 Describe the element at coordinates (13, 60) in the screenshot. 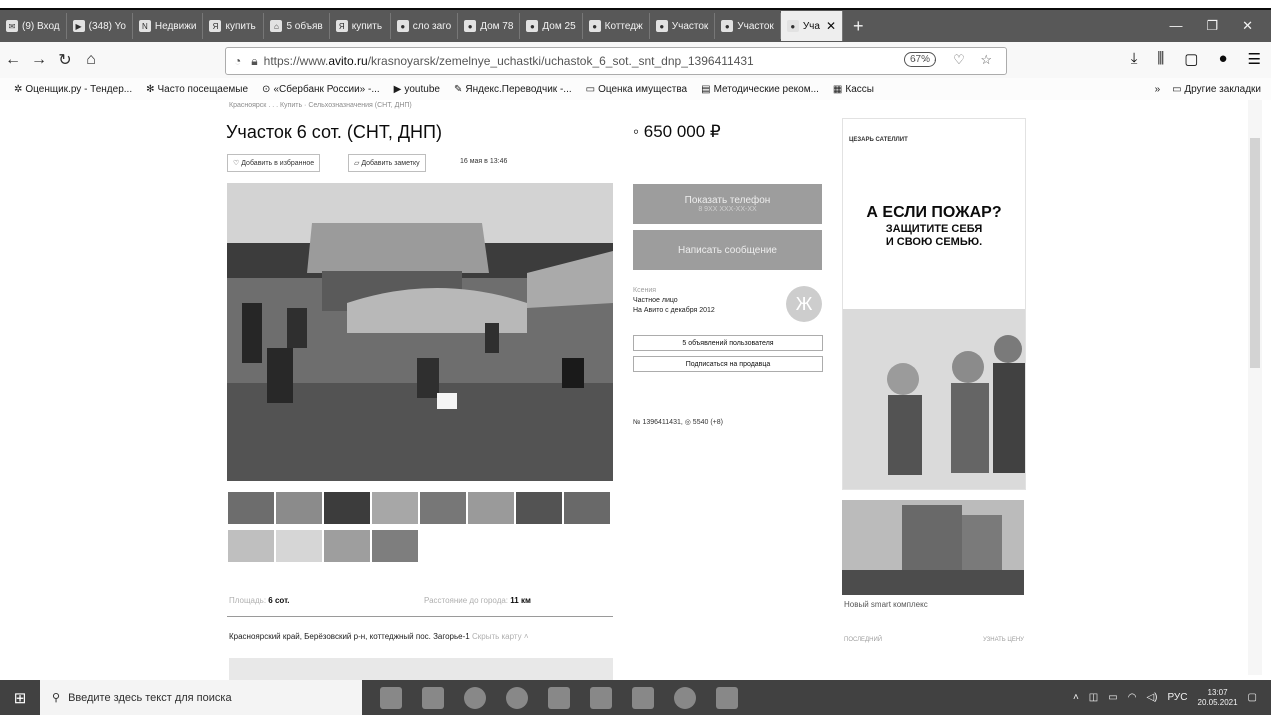

I see `back-icon: ←` at that location.